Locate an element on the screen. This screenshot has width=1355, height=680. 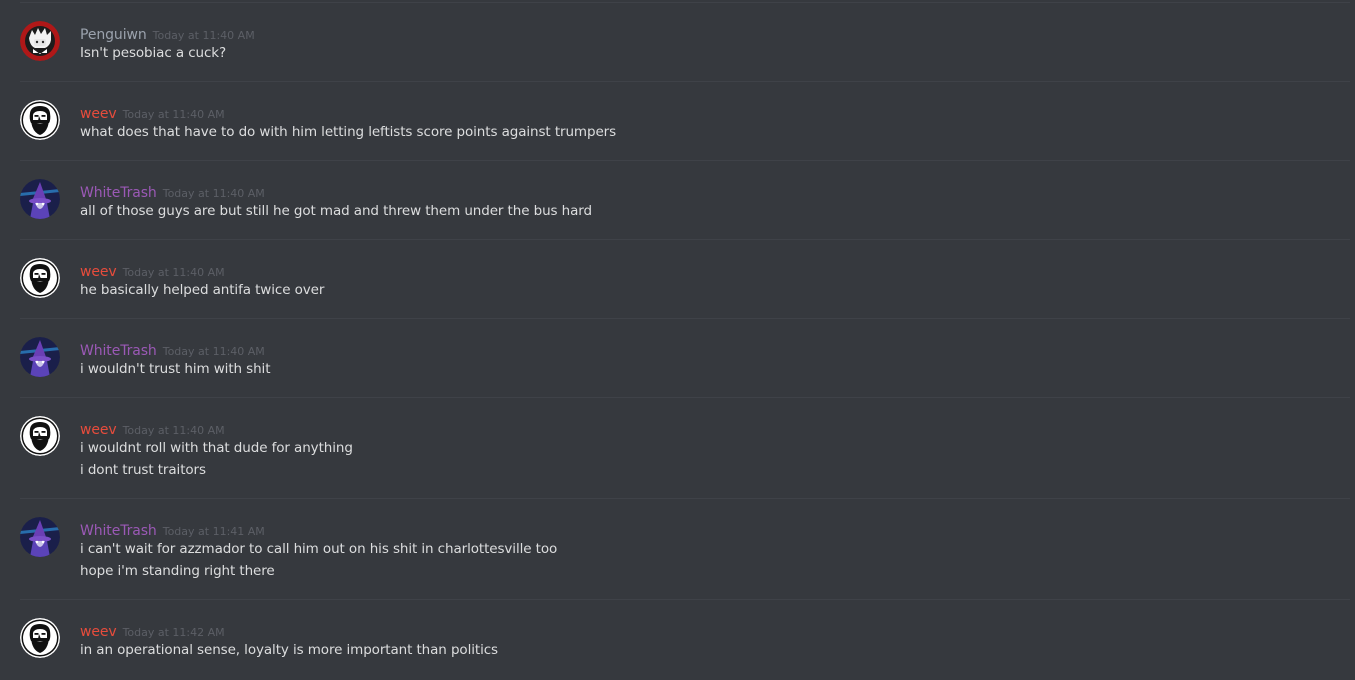
timestamp: Today at 11:42 AM is located at coordinates (173, 632).